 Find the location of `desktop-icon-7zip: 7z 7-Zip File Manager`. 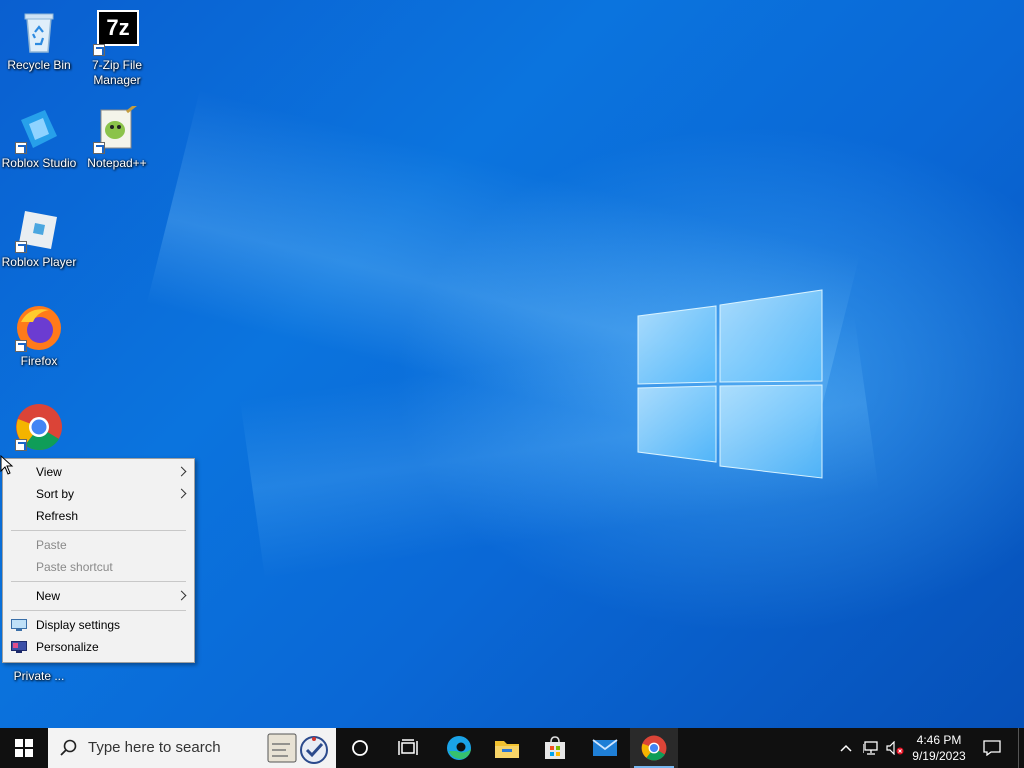

desktop-icon-7zip: 7z 7-Zip File Manager is located at coordinates (117, 48).